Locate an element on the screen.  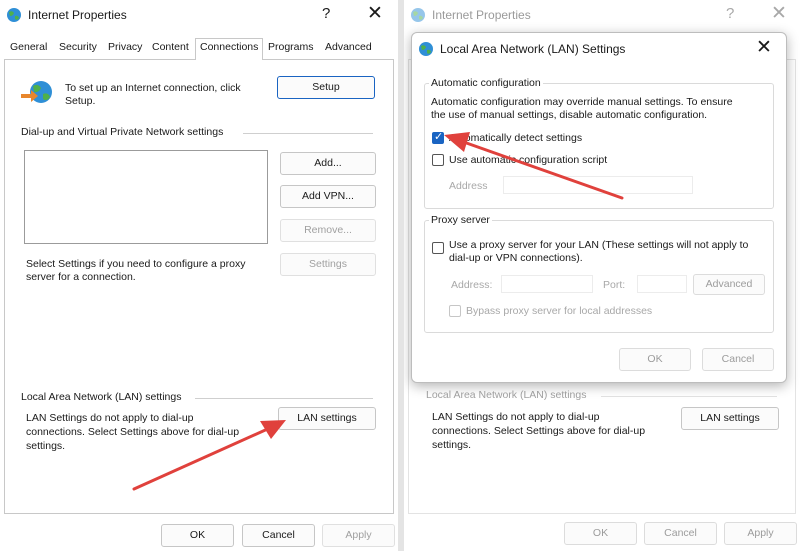
dialog-ok-button: OK is located at coordinates (655, 359).